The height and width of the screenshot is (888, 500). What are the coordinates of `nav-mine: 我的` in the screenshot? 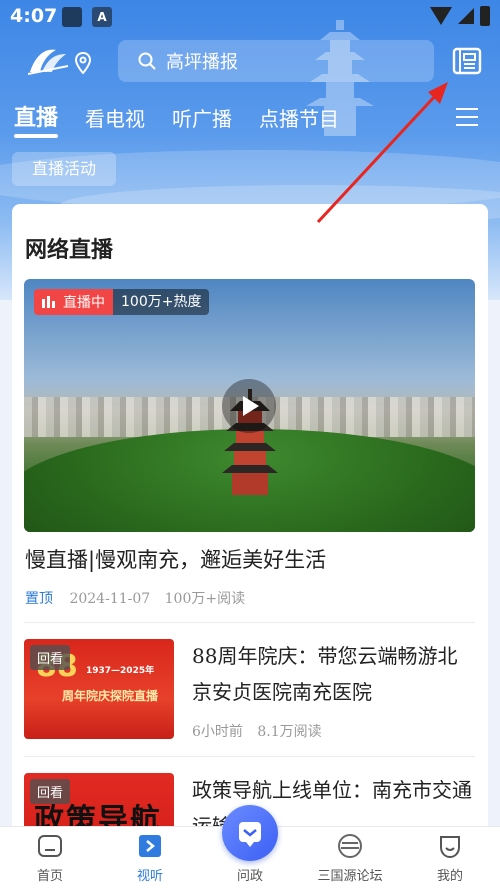 It's located at (450, 857).